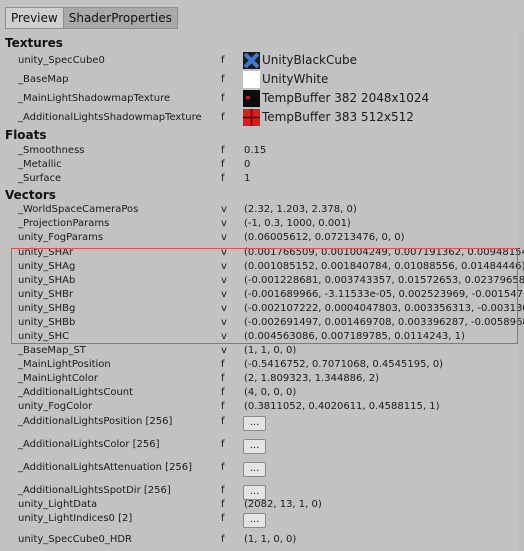 The image size is (524, 551). Describe the element at coordinates (270, 392) in the screenshot. I see `property-value: (4, 0, 0, 0)` at that location.